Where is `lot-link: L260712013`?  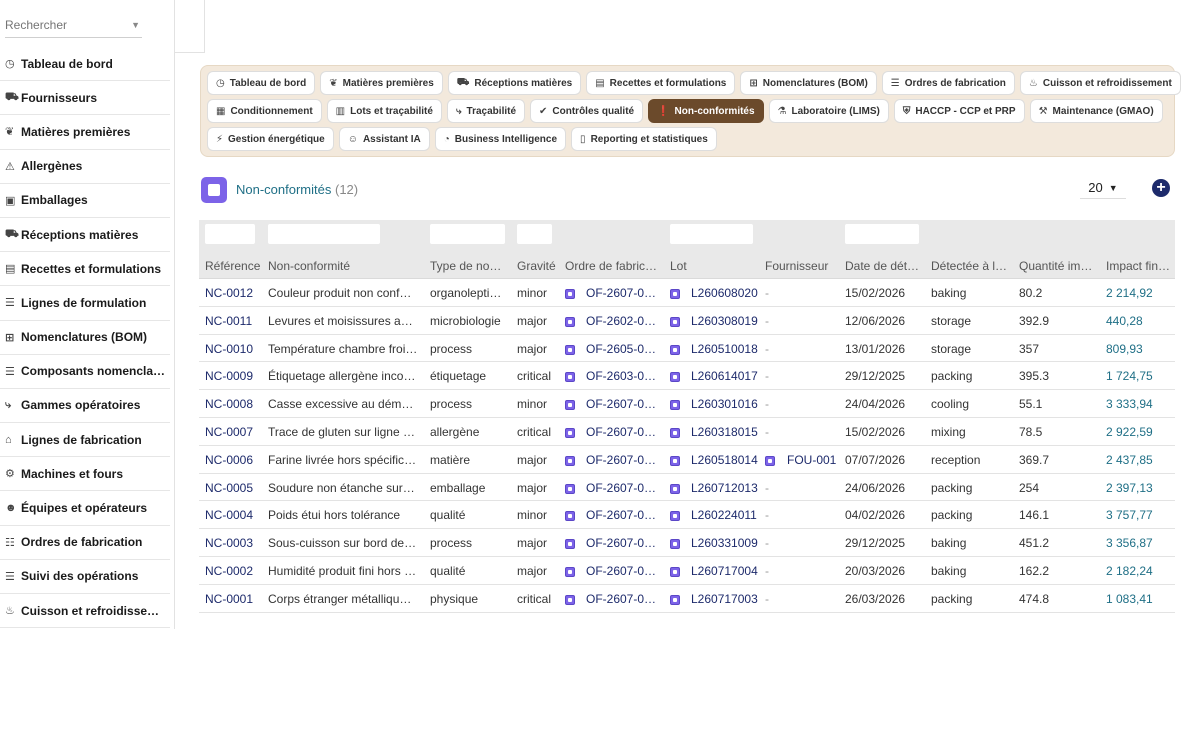
lot-link: L260712013 is located at coordinates (724, 488).